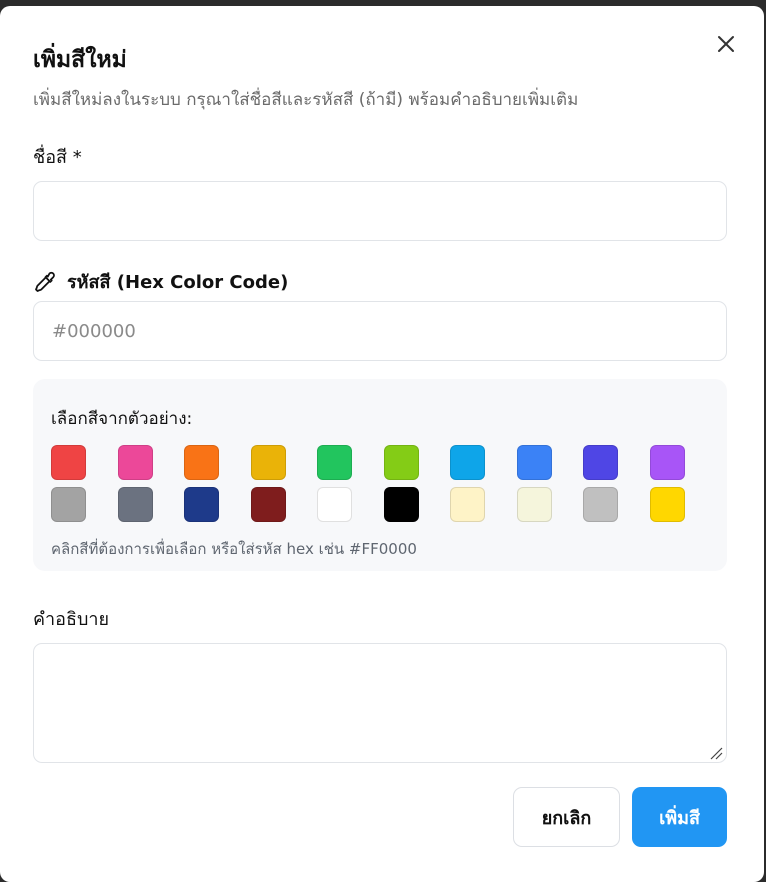  I want to click on color-name-label: ชื่อสี *, so click(57, 157).